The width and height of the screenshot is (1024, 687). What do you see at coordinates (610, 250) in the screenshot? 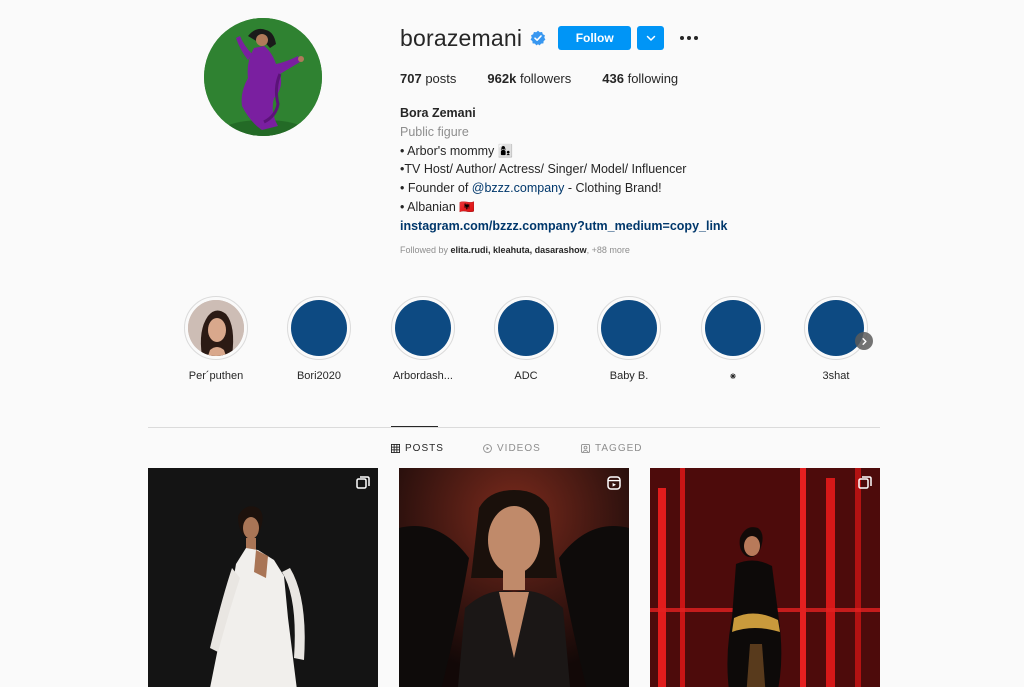
I see `followed-by-more: +88 more` at bounding box center [610, 250].